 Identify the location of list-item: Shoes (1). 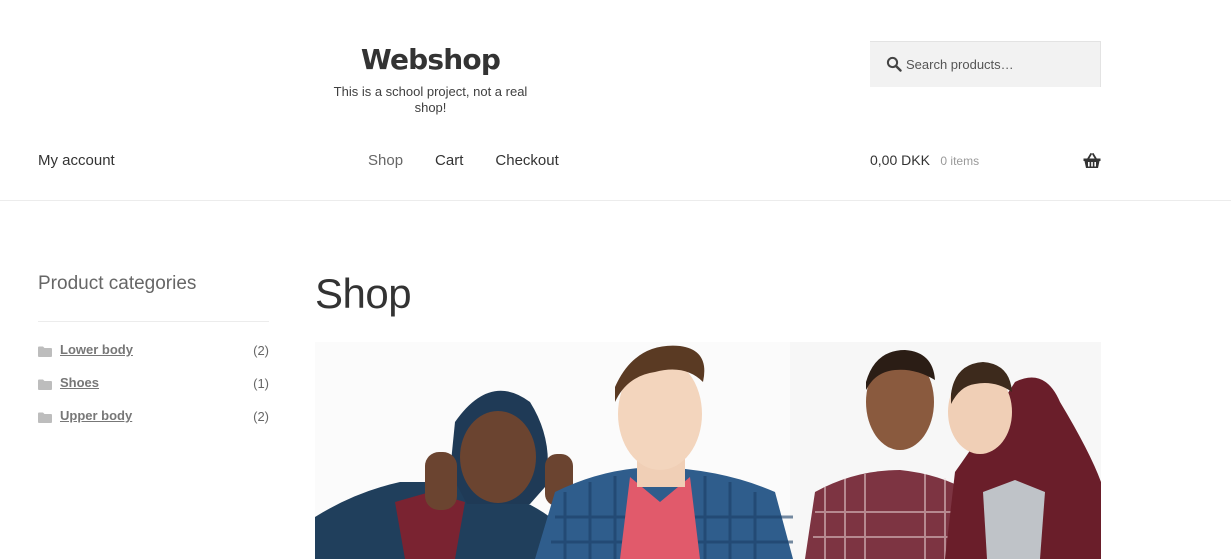
(153, 390).